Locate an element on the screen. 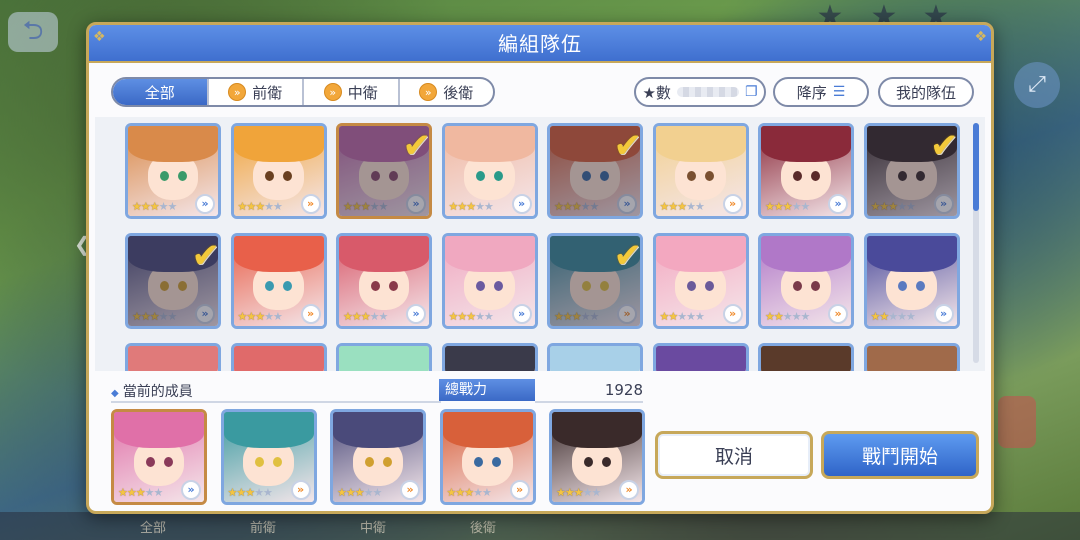  tab-label: 全部 is located at coordinates (159, 92).